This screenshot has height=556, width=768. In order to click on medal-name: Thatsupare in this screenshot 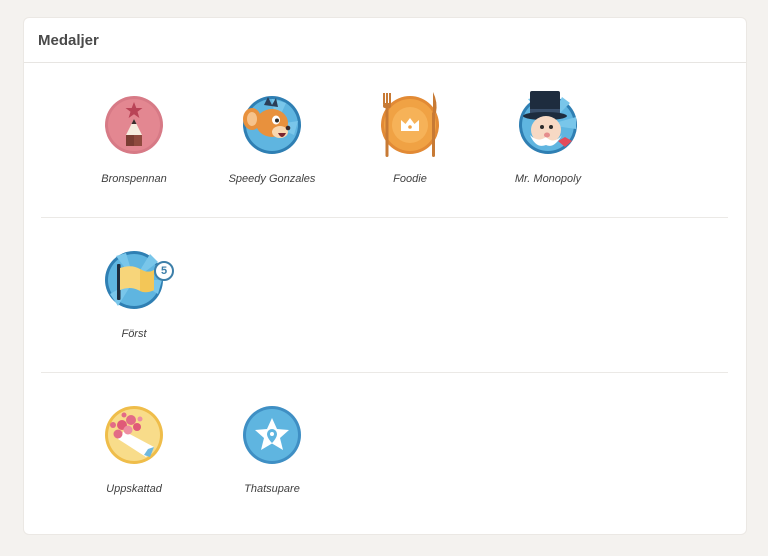, I will do `click(272, 489)`.